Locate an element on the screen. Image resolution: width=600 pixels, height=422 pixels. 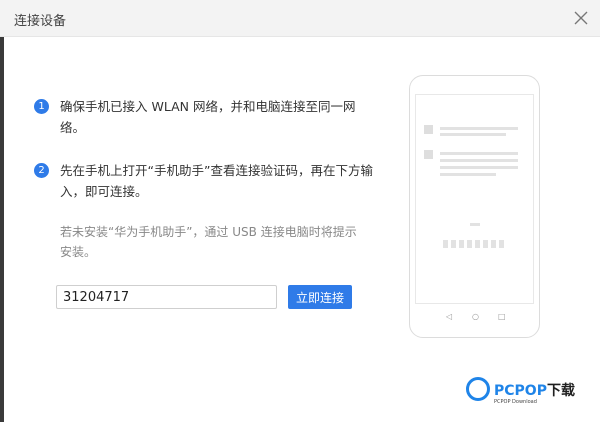
watermark-subtitle: PCPOP Download is located at coordinates (515, 402).